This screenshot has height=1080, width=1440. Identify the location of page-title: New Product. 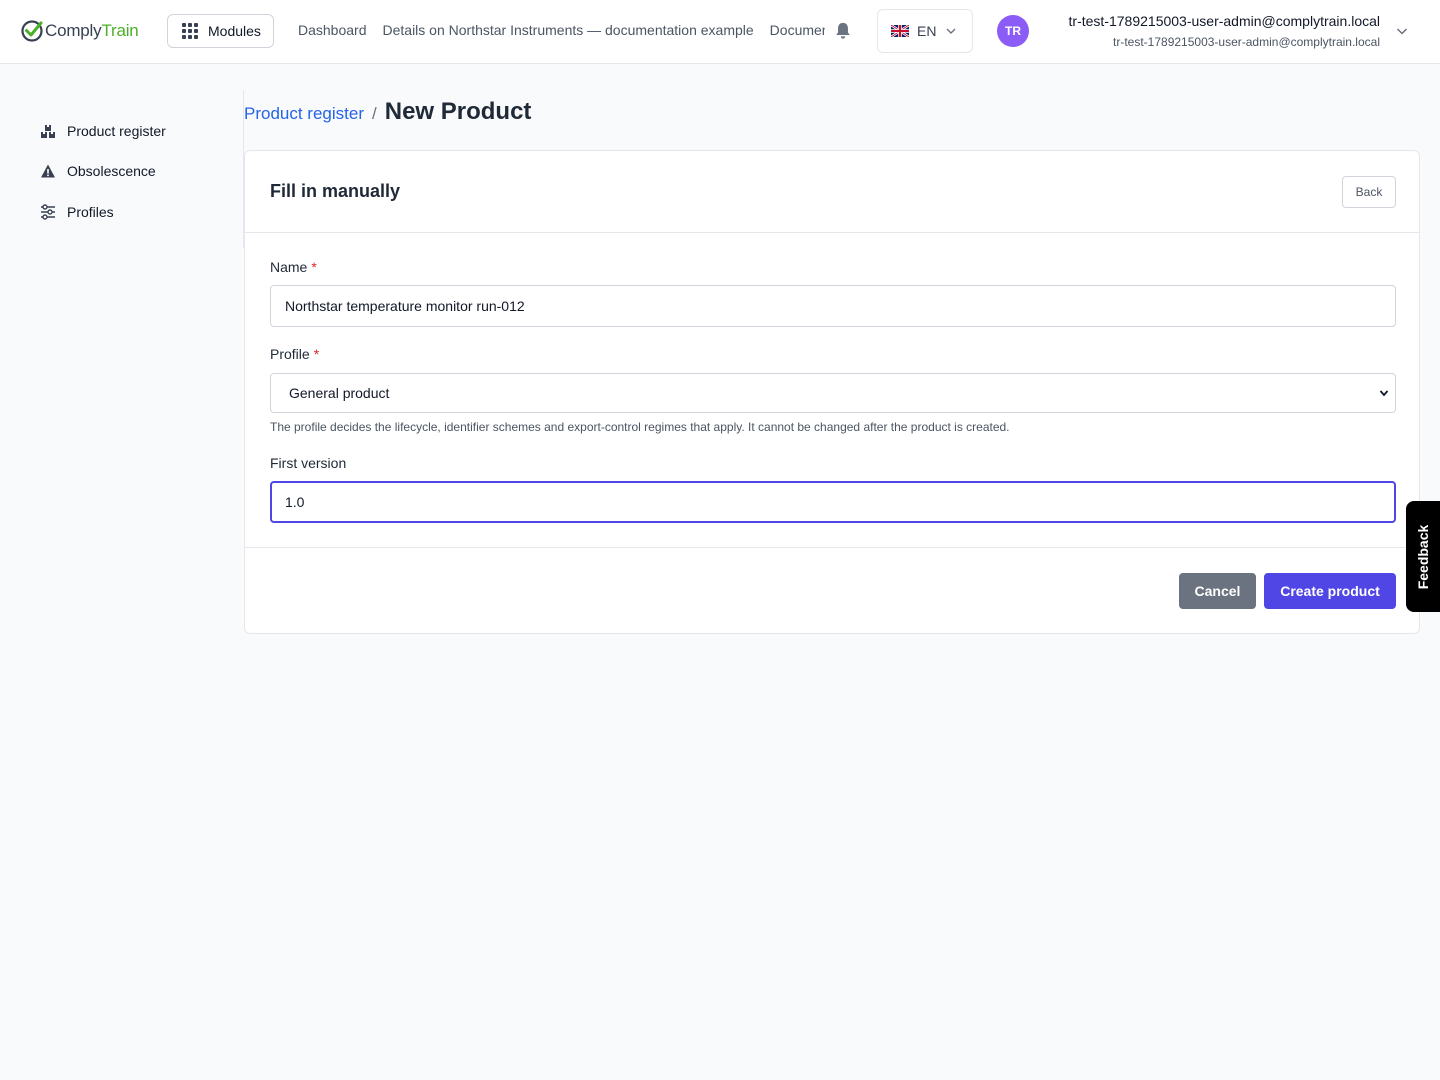
(458, 111).